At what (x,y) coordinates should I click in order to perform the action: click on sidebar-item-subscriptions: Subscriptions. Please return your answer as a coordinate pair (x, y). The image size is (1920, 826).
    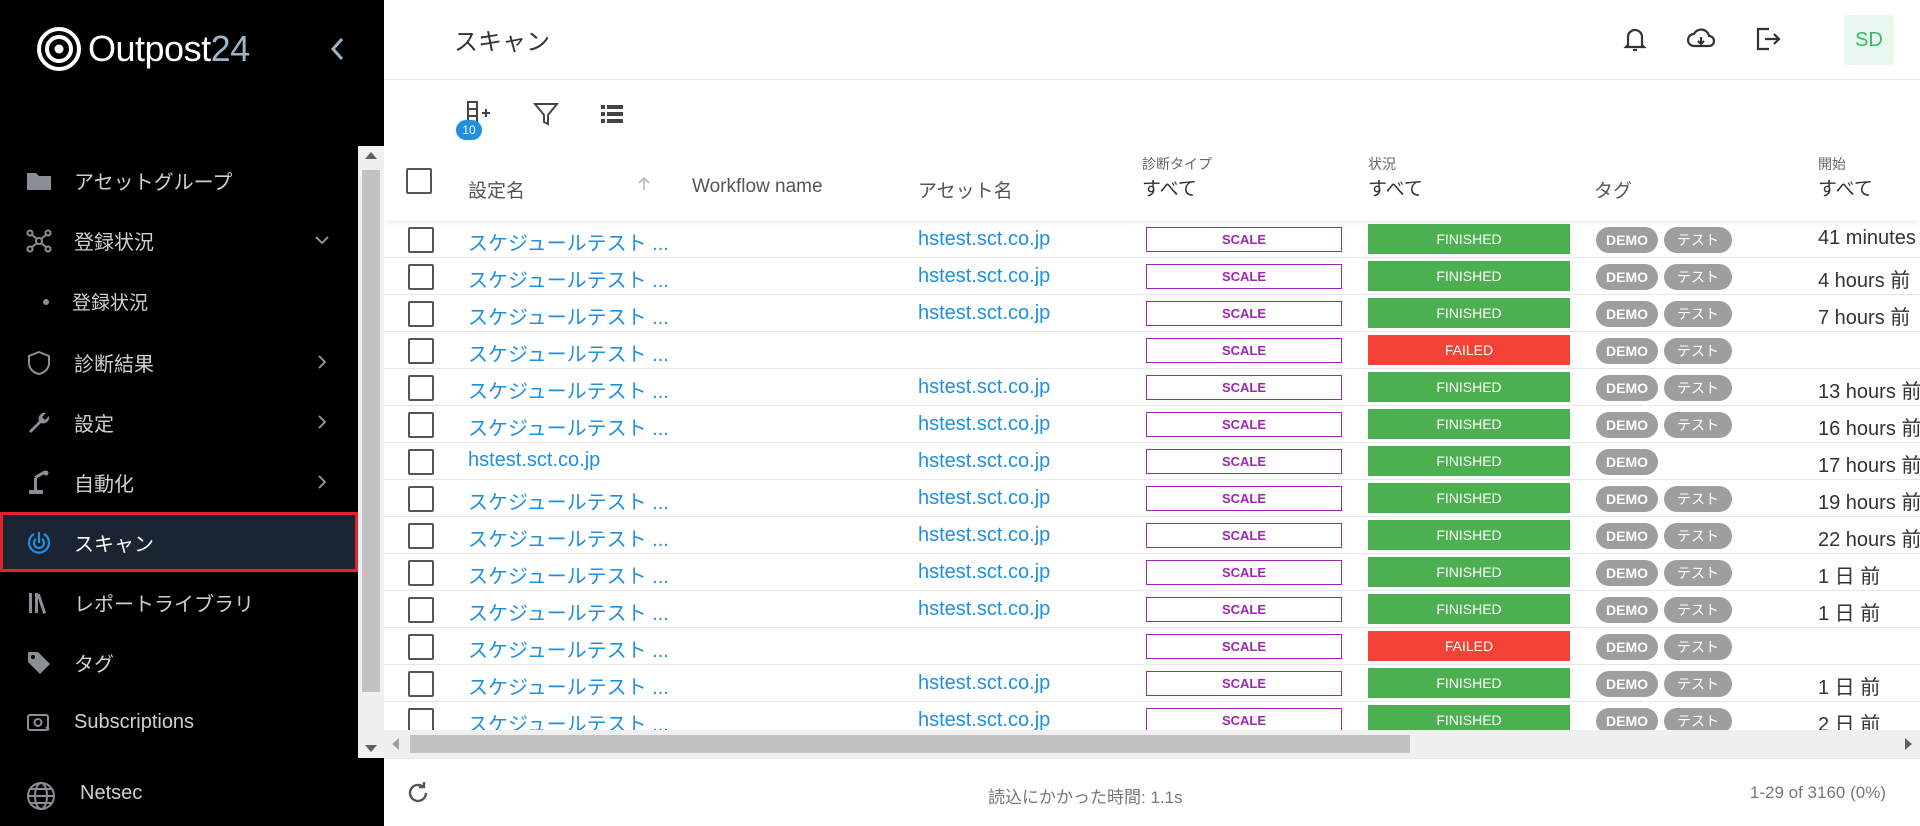
    Looking at the image, I should click on (192, 722).